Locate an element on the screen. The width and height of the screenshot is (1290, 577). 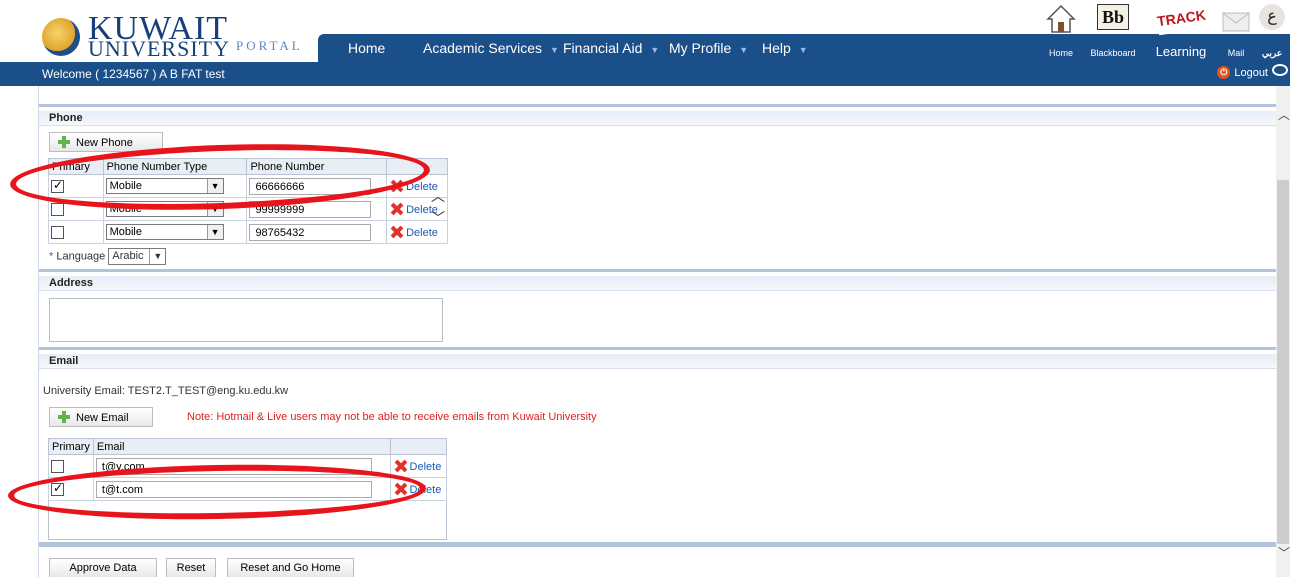
nav-home: Home is located at coordinates (366, 48).